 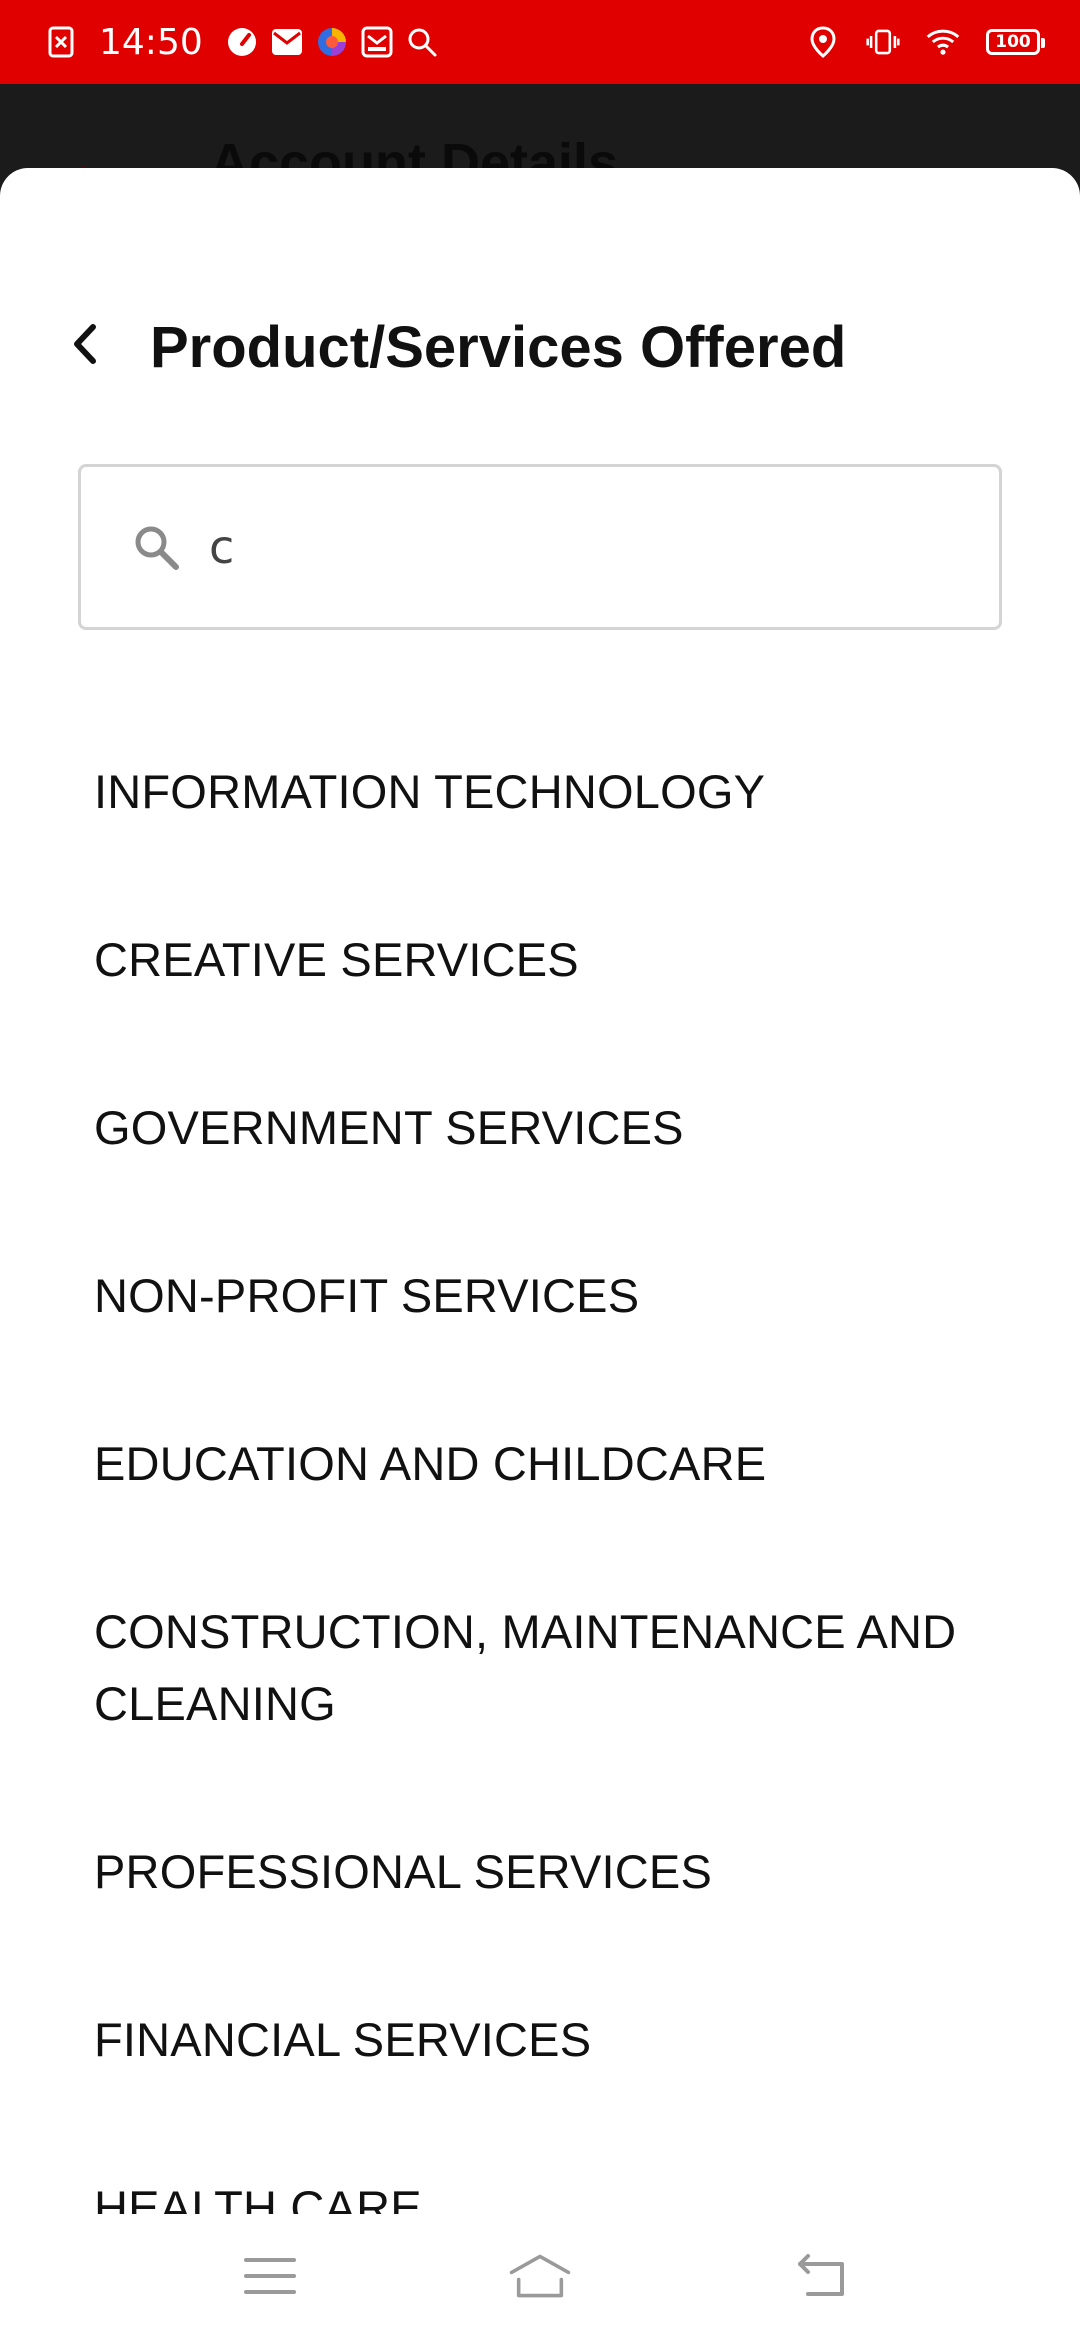 What do you see at coordinates (579, 547) in the screenshot?
I see `search-input` at bounding box center [579, 547].